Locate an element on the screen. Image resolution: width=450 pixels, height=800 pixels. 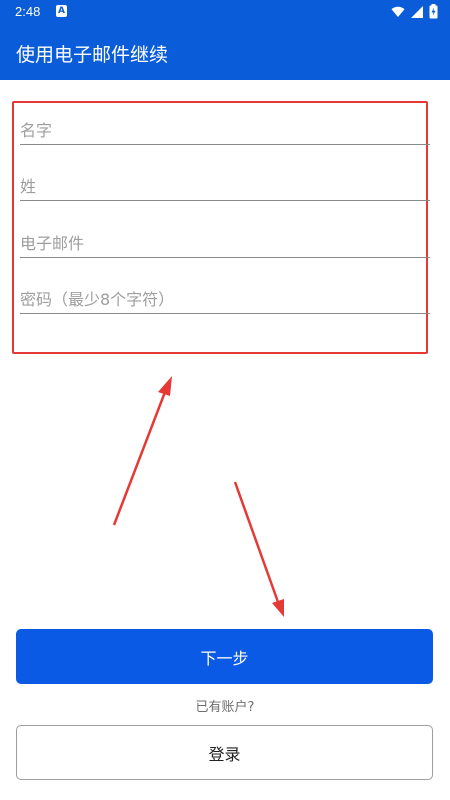
password-field is located at coordinates (225, 298).